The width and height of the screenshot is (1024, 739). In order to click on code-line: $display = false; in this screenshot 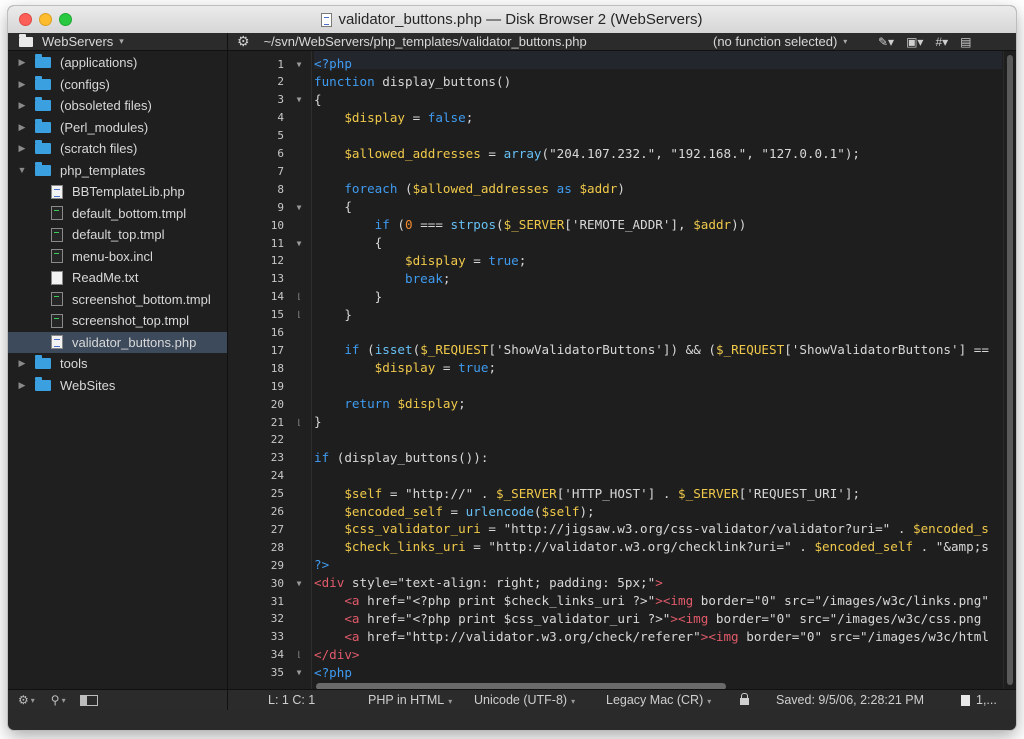, I will do `click(393, 118)`.